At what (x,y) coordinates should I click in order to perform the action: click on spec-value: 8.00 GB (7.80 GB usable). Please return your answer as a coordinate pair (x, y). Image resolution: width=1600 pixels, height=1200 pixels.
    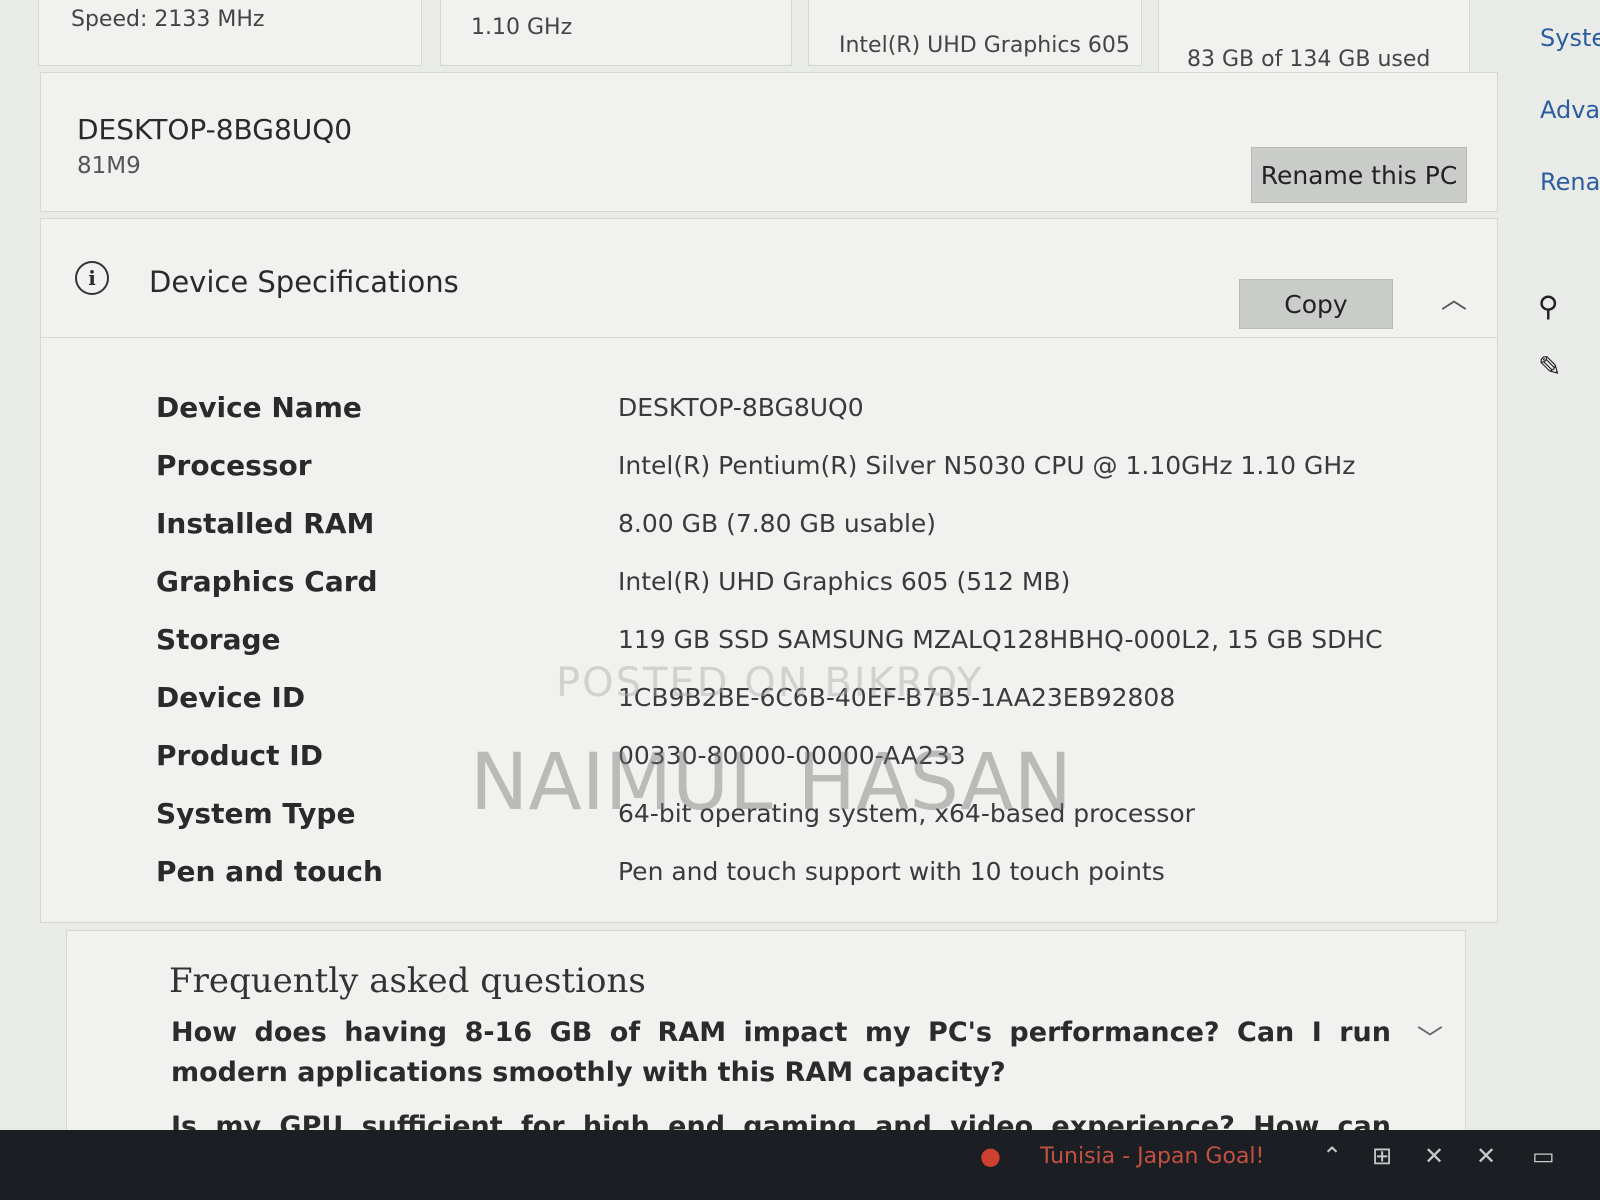
    Looking at the image, I should click on (777, 523).